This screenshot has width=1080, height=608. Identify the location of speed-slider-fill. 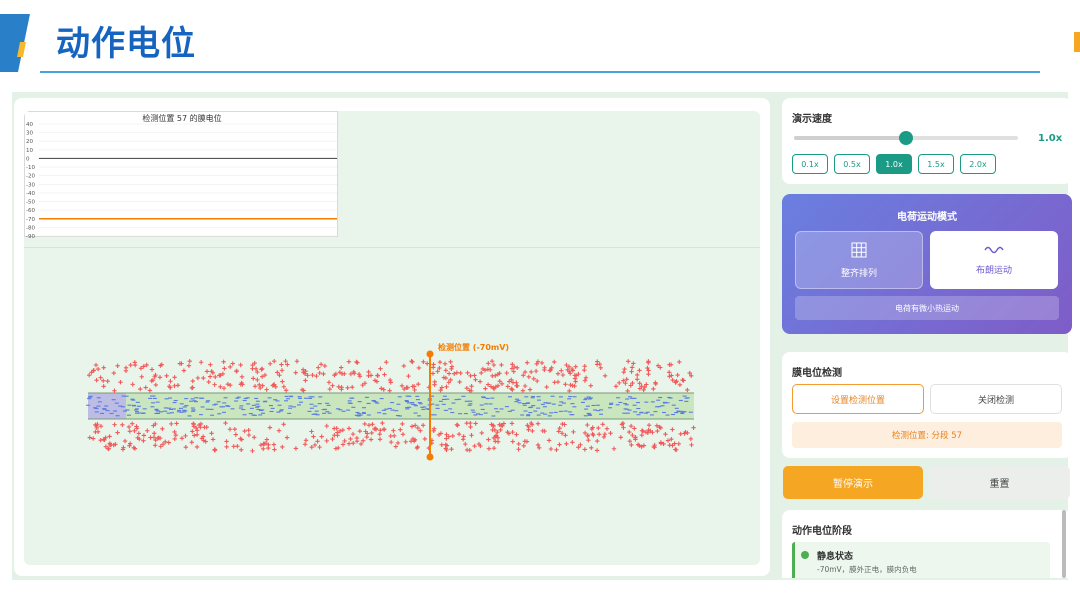
(850, 138).